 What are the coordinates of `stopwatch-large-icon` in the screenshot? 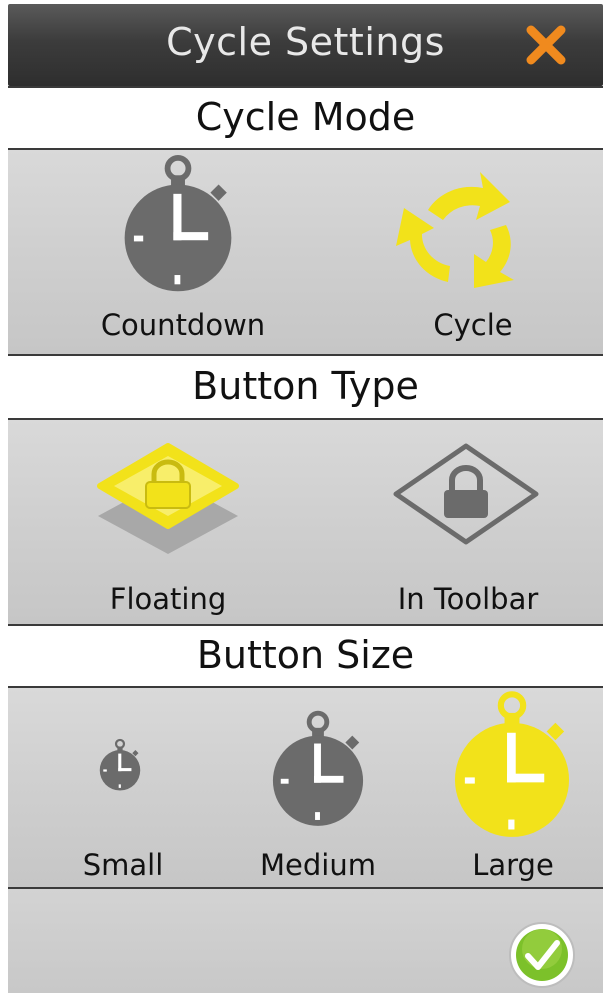 It's located at (512, 765).